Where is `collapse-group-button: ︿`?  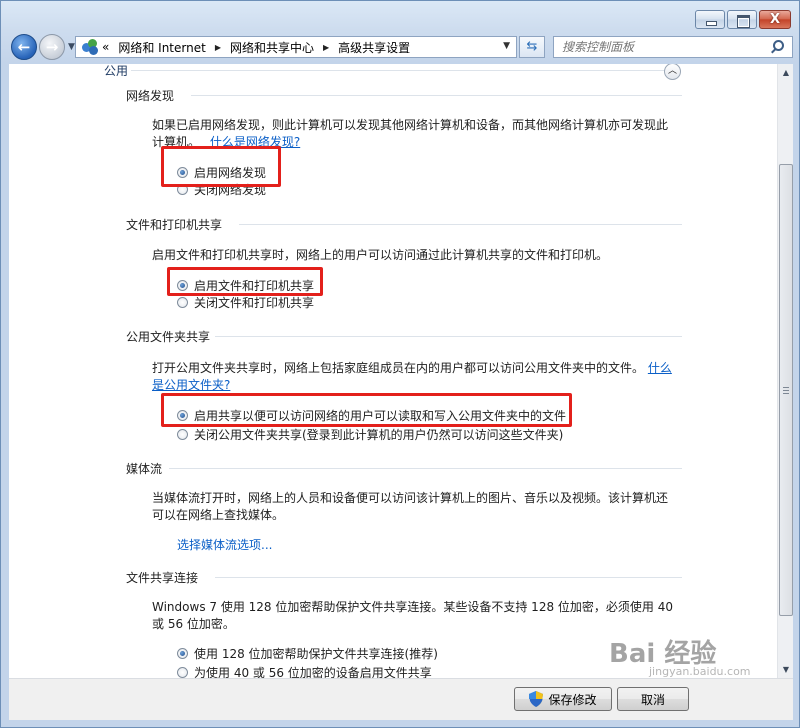 collapse-group-button: ︿ is located at coordinates (672, 72).